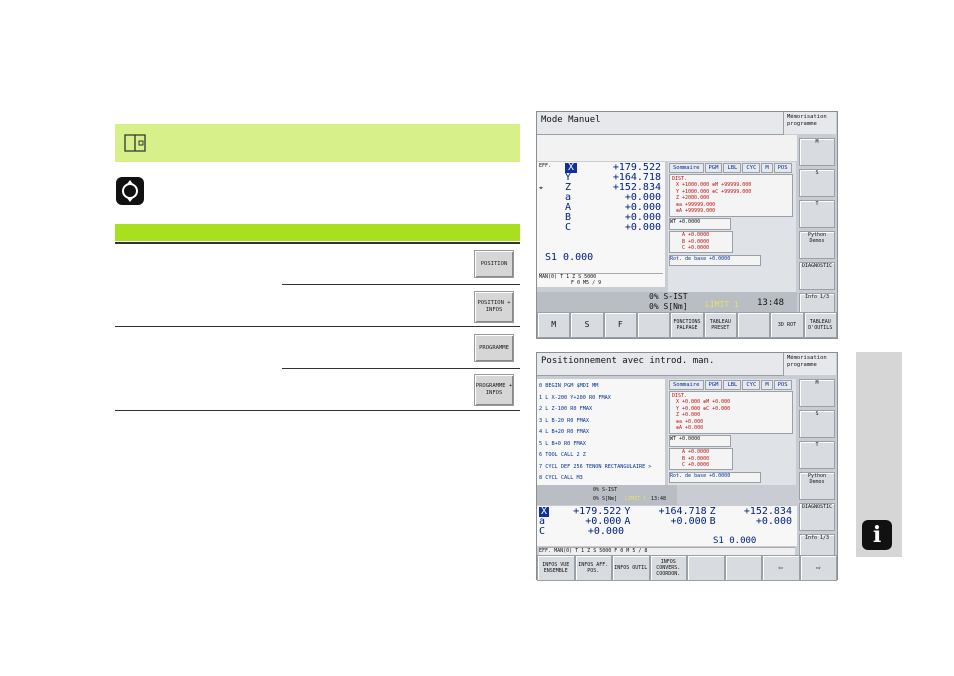 The width and height of the screenshot is (954, 676). What do you see at coordinates (877, 535) in the screenshot?
I see `info-icon: i` at bounding box center [877, 535].